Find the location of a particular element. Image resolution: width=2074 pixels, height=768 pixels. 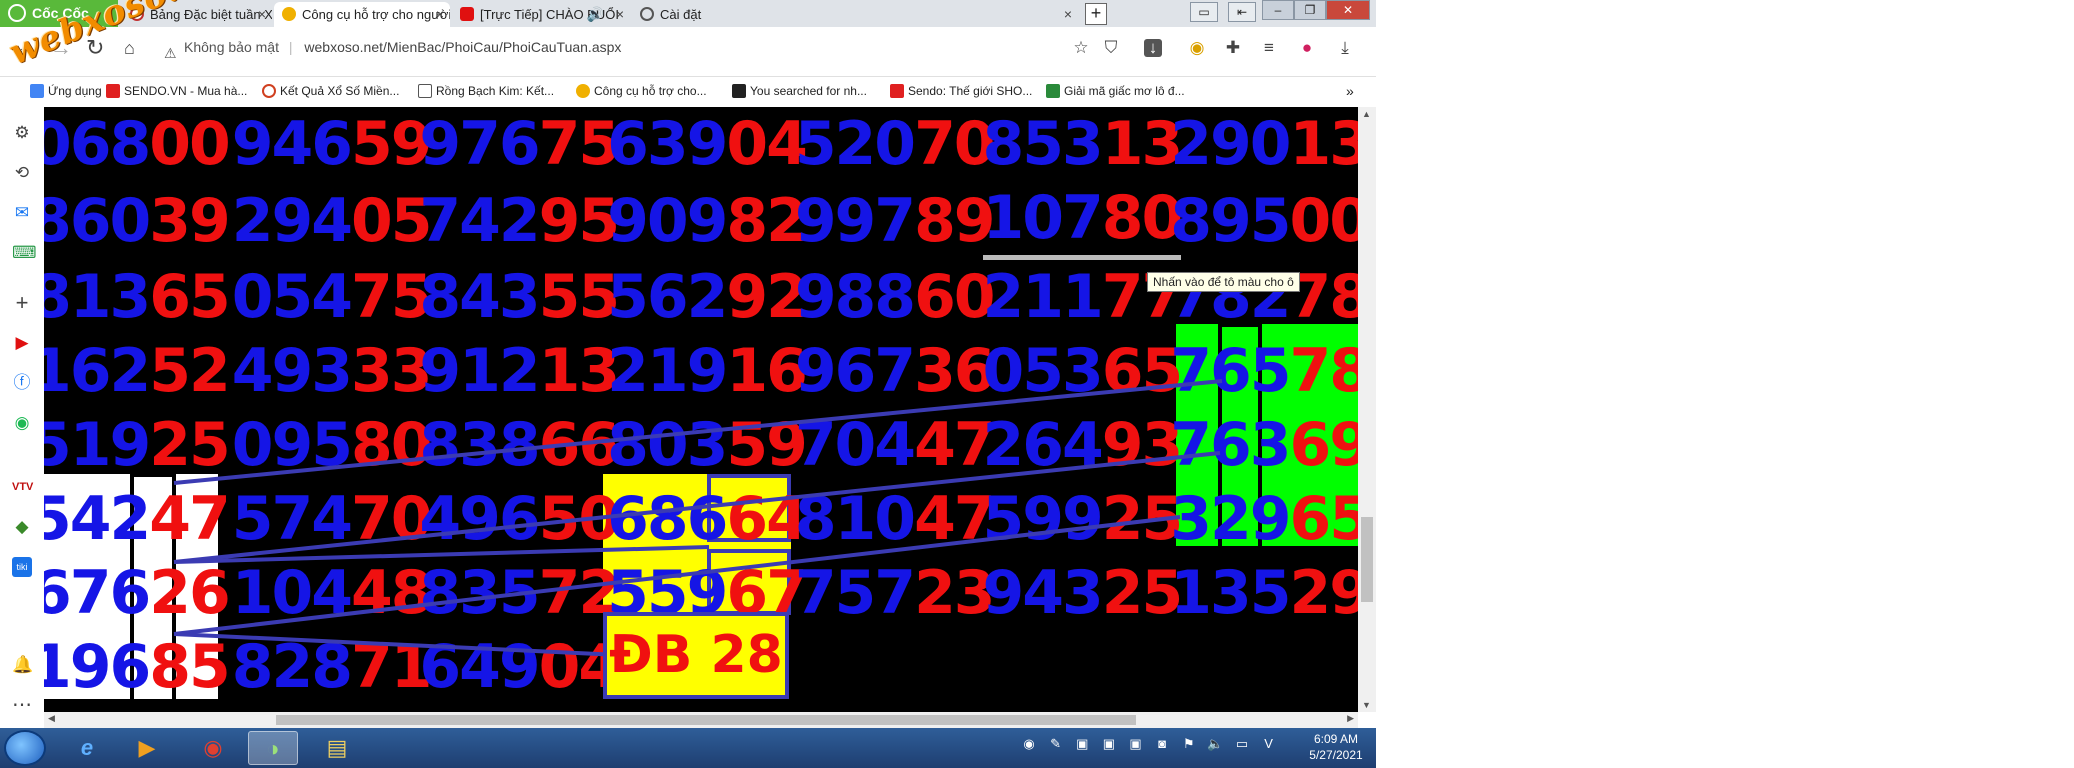

lottery-number: 49333 is located at coordinates (332, 371).